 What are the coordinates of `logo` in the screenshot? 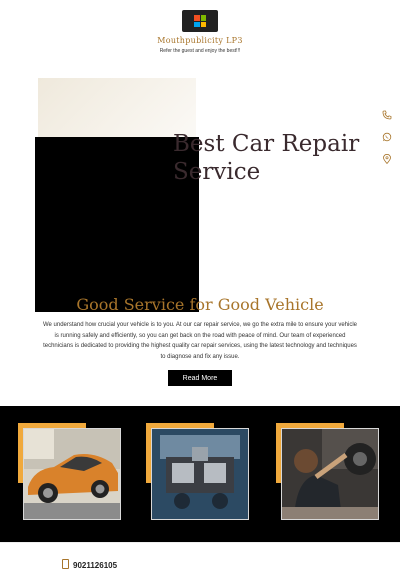 It's located at (200, 21).